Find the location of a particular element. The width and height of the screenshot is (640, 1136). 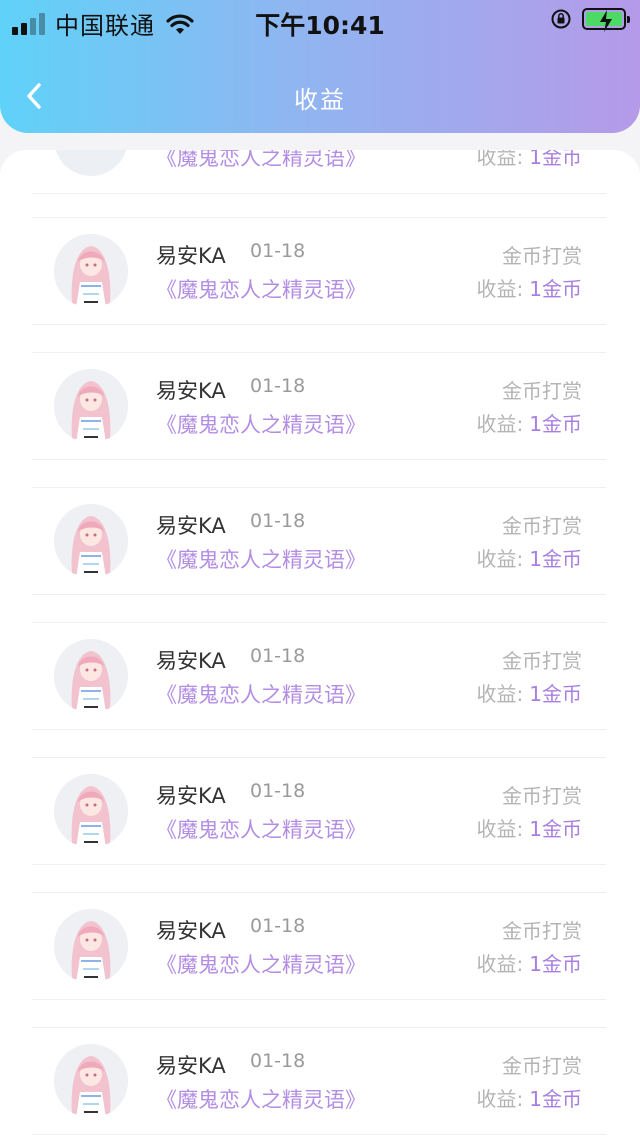

page-title: 收益 is located at coordinates (320, 100).